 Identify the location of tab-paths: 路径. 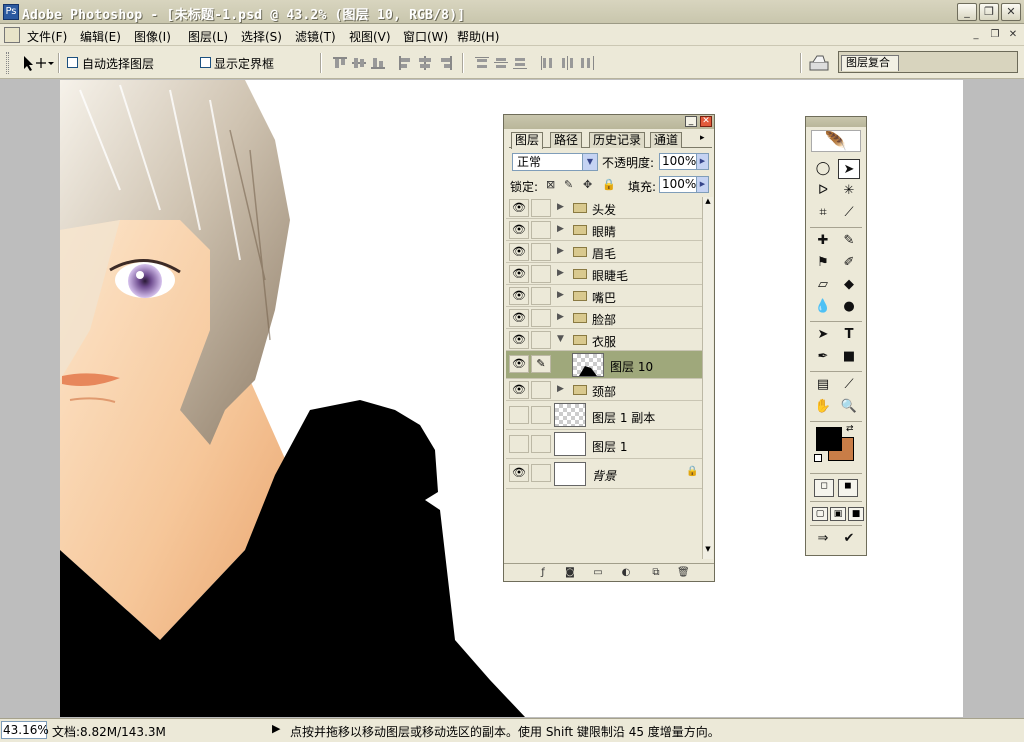
(566, 140).